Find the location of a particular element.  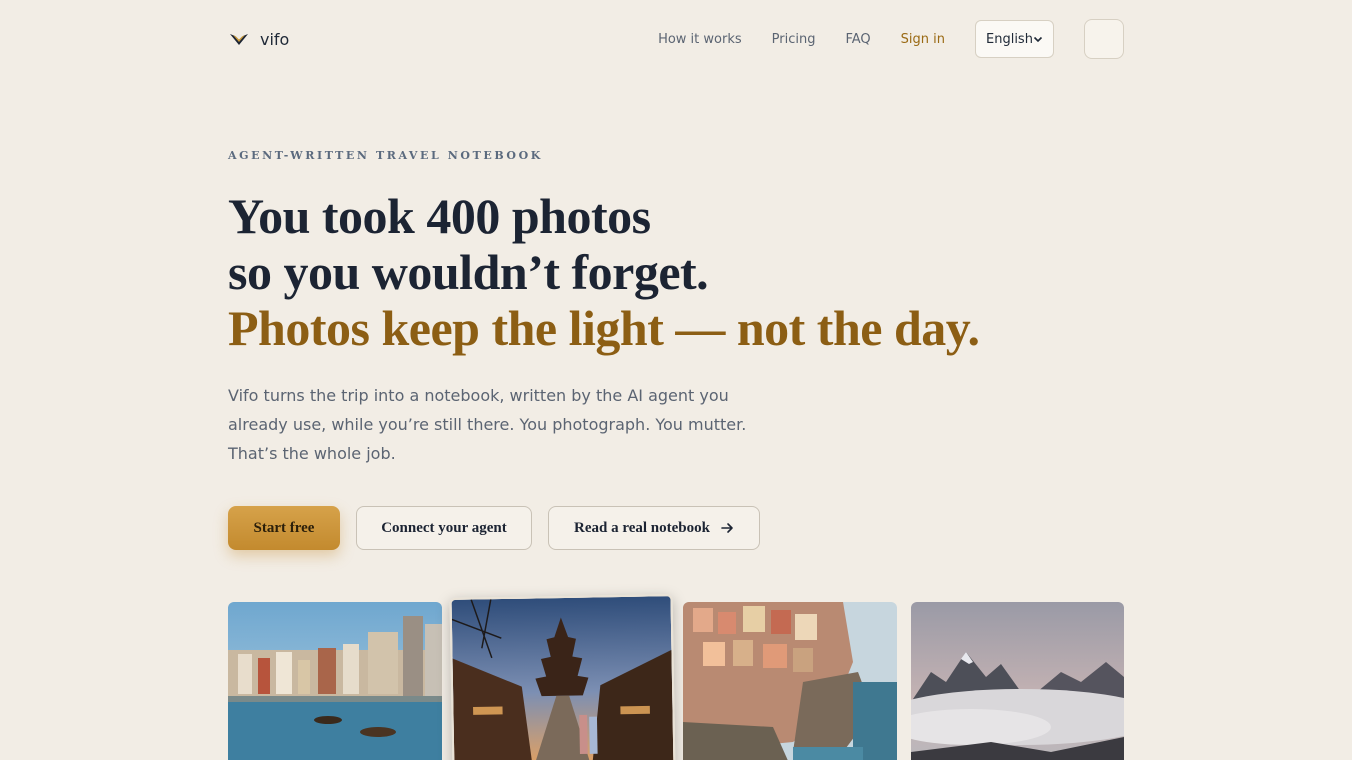

theme-toggle-button is located at coordinates (1104, 39).